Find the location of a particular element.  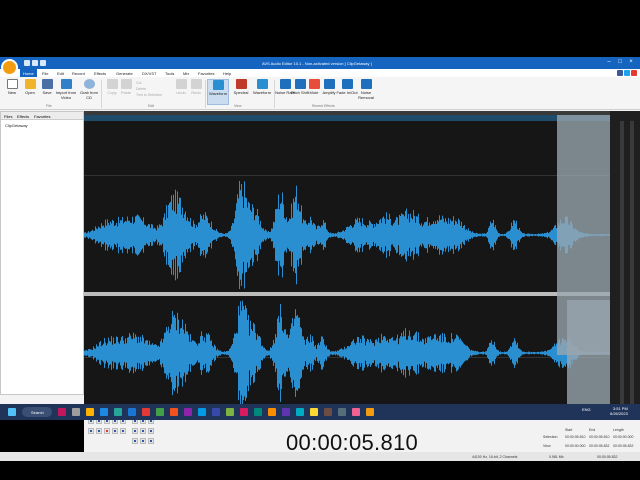

selection-start: 00:00:05.810 is located at coordinates (575, 437).